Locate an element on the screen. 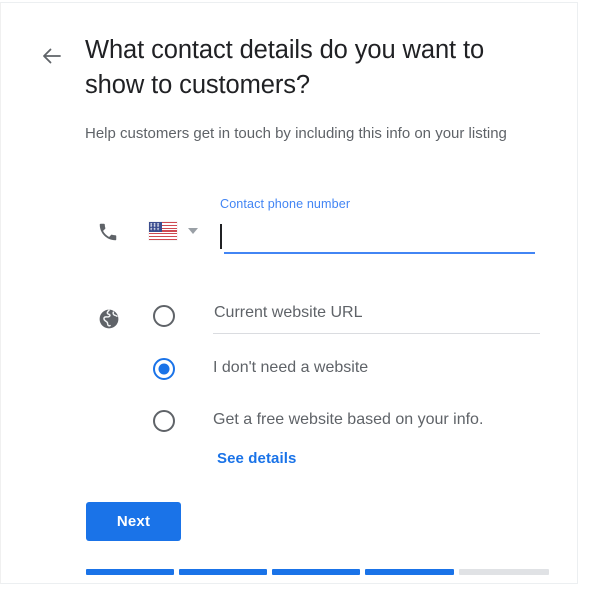 Image resolution: width=600 pixels, height=596 pixels. radio-current-website-url is located at coordinates (164, 316).